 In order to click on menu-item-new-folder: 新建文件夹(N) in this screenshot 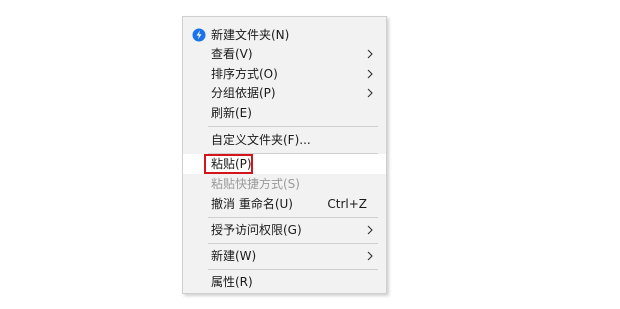, I will do `click(284, 35)`.